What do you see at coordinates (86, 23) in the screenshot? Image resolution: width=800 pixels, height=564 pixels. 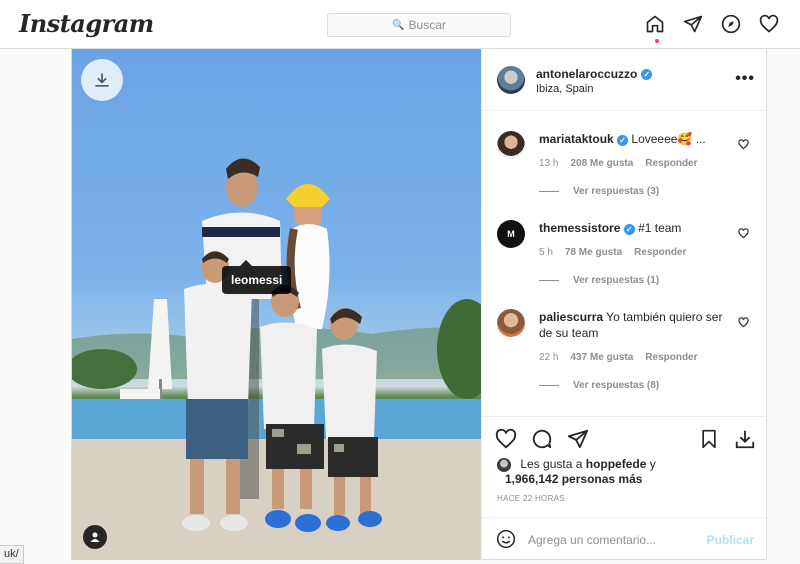 I see `instagram-logo: Instagram` at bounding box center [86, 23].